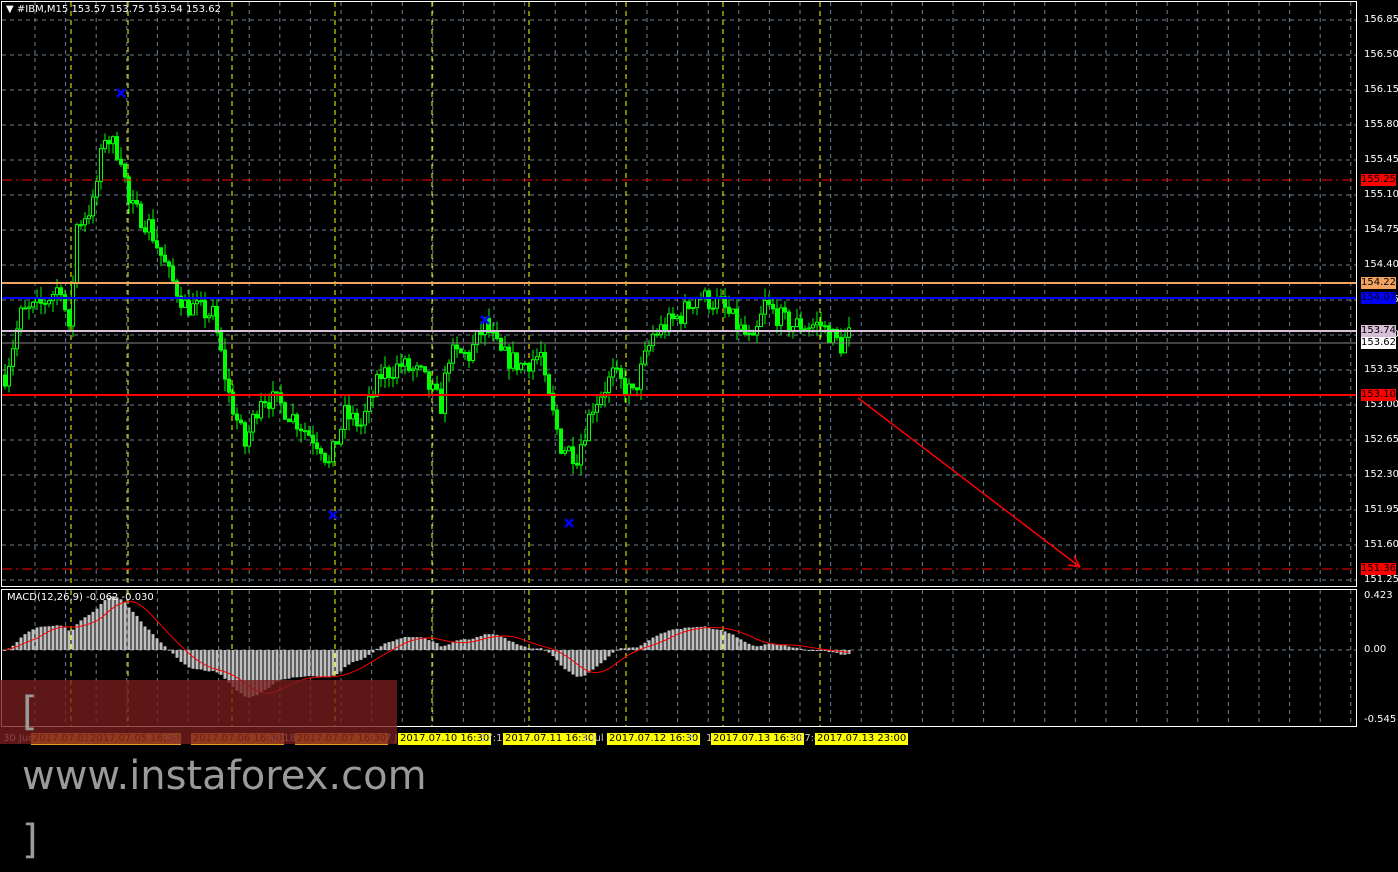  What do you see at coordinates (862, 739) in the screenshot?
I see `time-label: 2017.07.13 23:00` at bounding box center [862, 739].